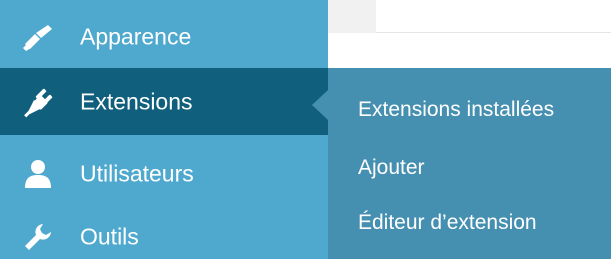 This screenshot has height=267, width=611. What do you see at coordinates (109, 236) in the screenshot?
I see `menu-item-label: Outils` at bounding box center [109, 236].